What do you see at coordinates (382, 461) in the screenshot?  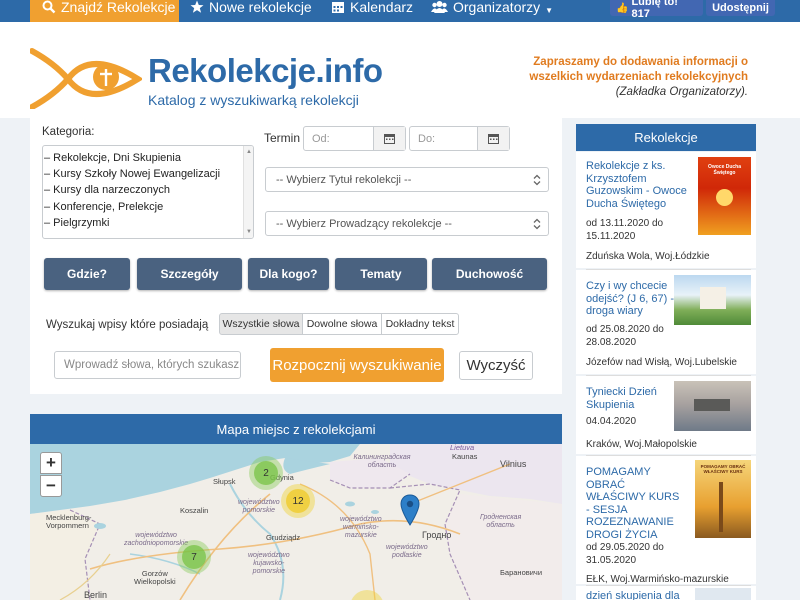 I see `map-label: Калининградская область` at bounding box center [382, 461].